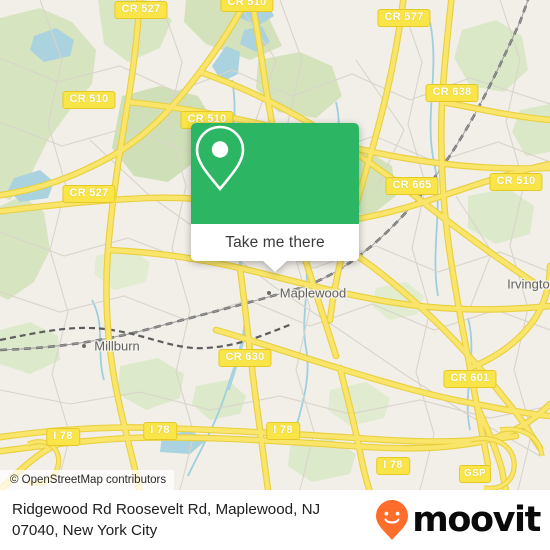 The width and height of the screenshot is (550, 550). I want to click on osm-attribution: © OpenStreetMap contributors, so click(87, 480).